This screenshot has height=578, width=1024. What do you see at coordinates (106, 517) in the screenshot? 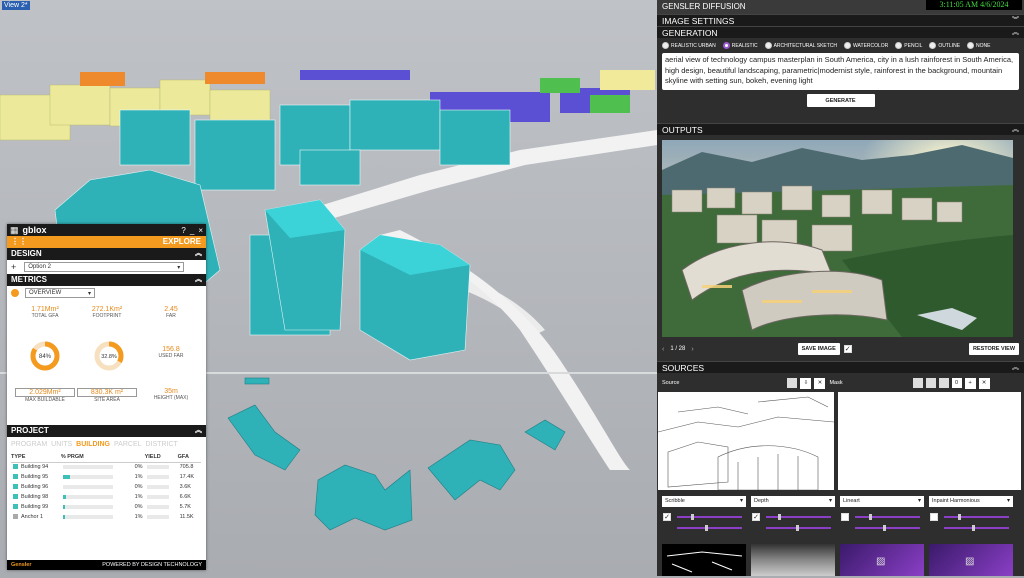
I see `table-row: Anchor 1 1% 11.5K` at bounding box center [106, 517].